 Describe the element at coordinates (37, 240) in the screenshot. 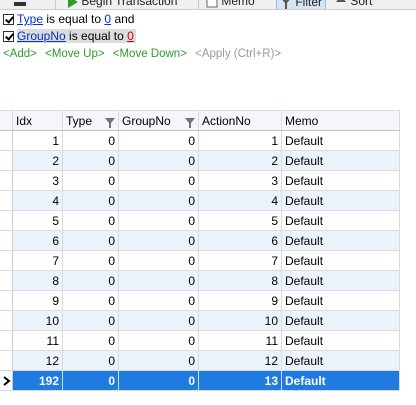

I see `cell-idx: 6` at that location.